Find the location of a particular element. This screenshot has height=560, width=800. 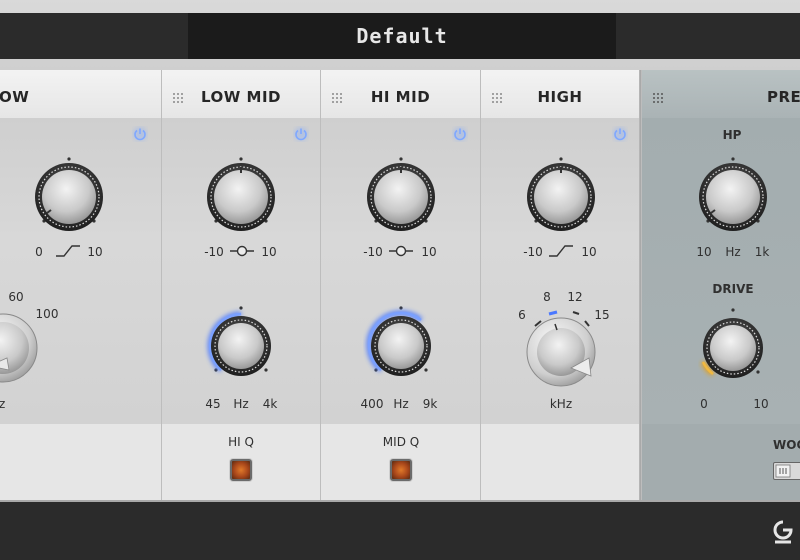

high-gain-min: -10 is located at coordinates (533, 252).